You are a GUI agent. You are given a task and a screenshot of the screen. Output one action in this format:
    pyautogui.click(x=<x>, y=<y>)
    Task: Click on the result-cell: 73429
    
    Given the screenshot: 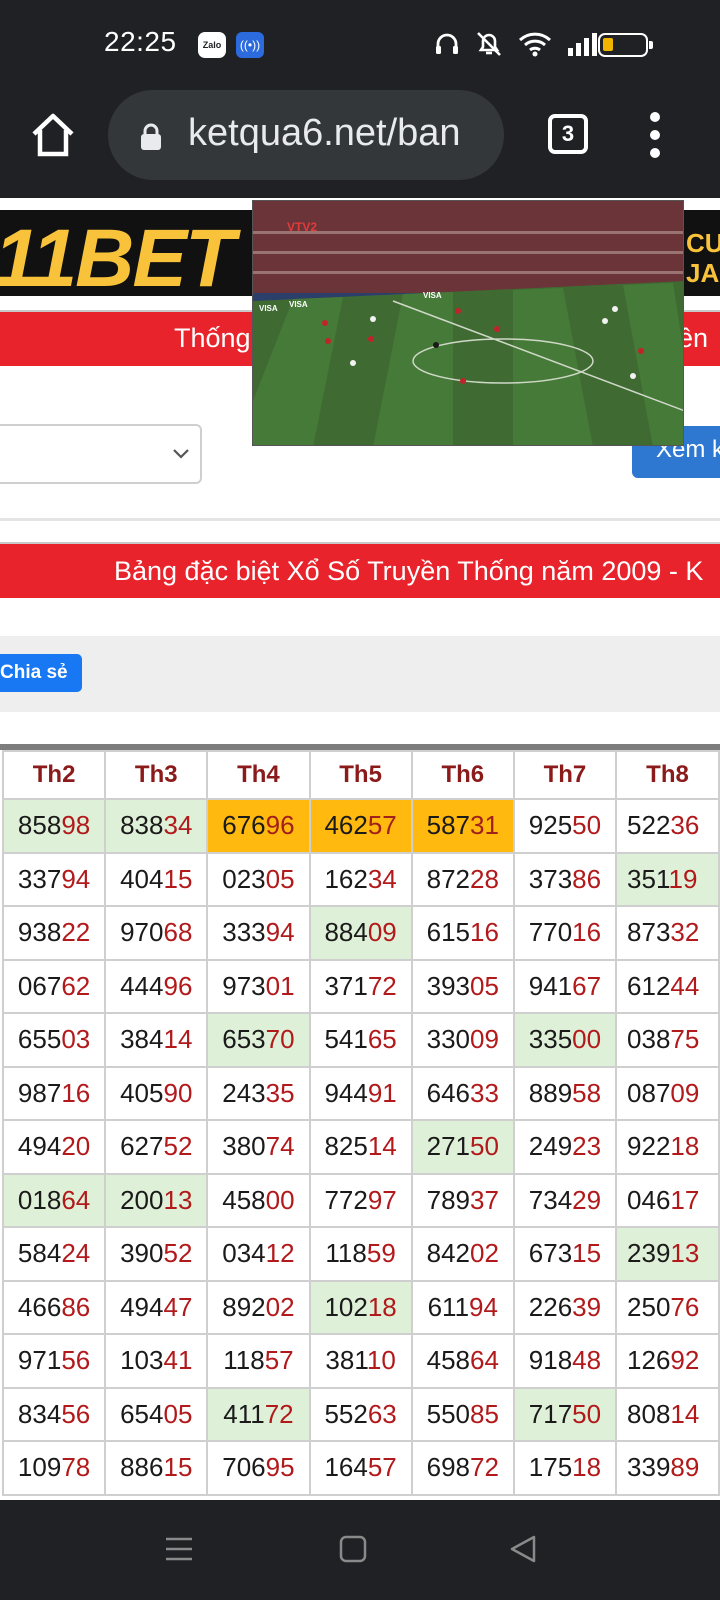 What is the action you would take?
    pyautogui.click(x=565, y=1200)
    